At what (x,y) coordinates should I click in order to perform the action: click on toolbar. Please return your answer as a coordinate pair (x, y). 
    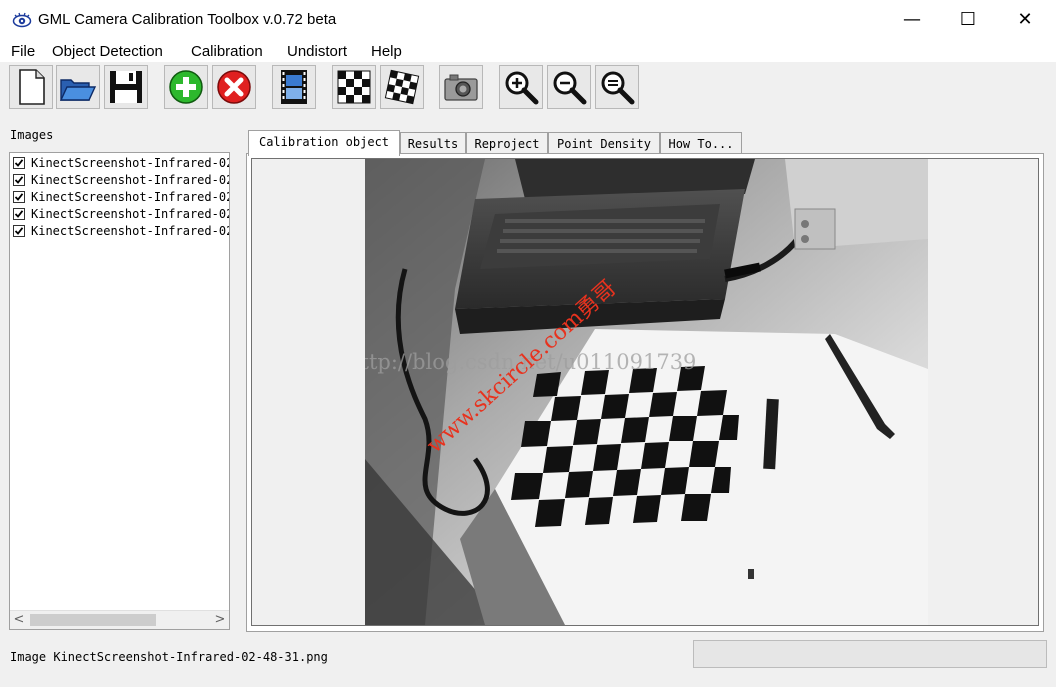
    Looking at the image, I should click on (528, 88).